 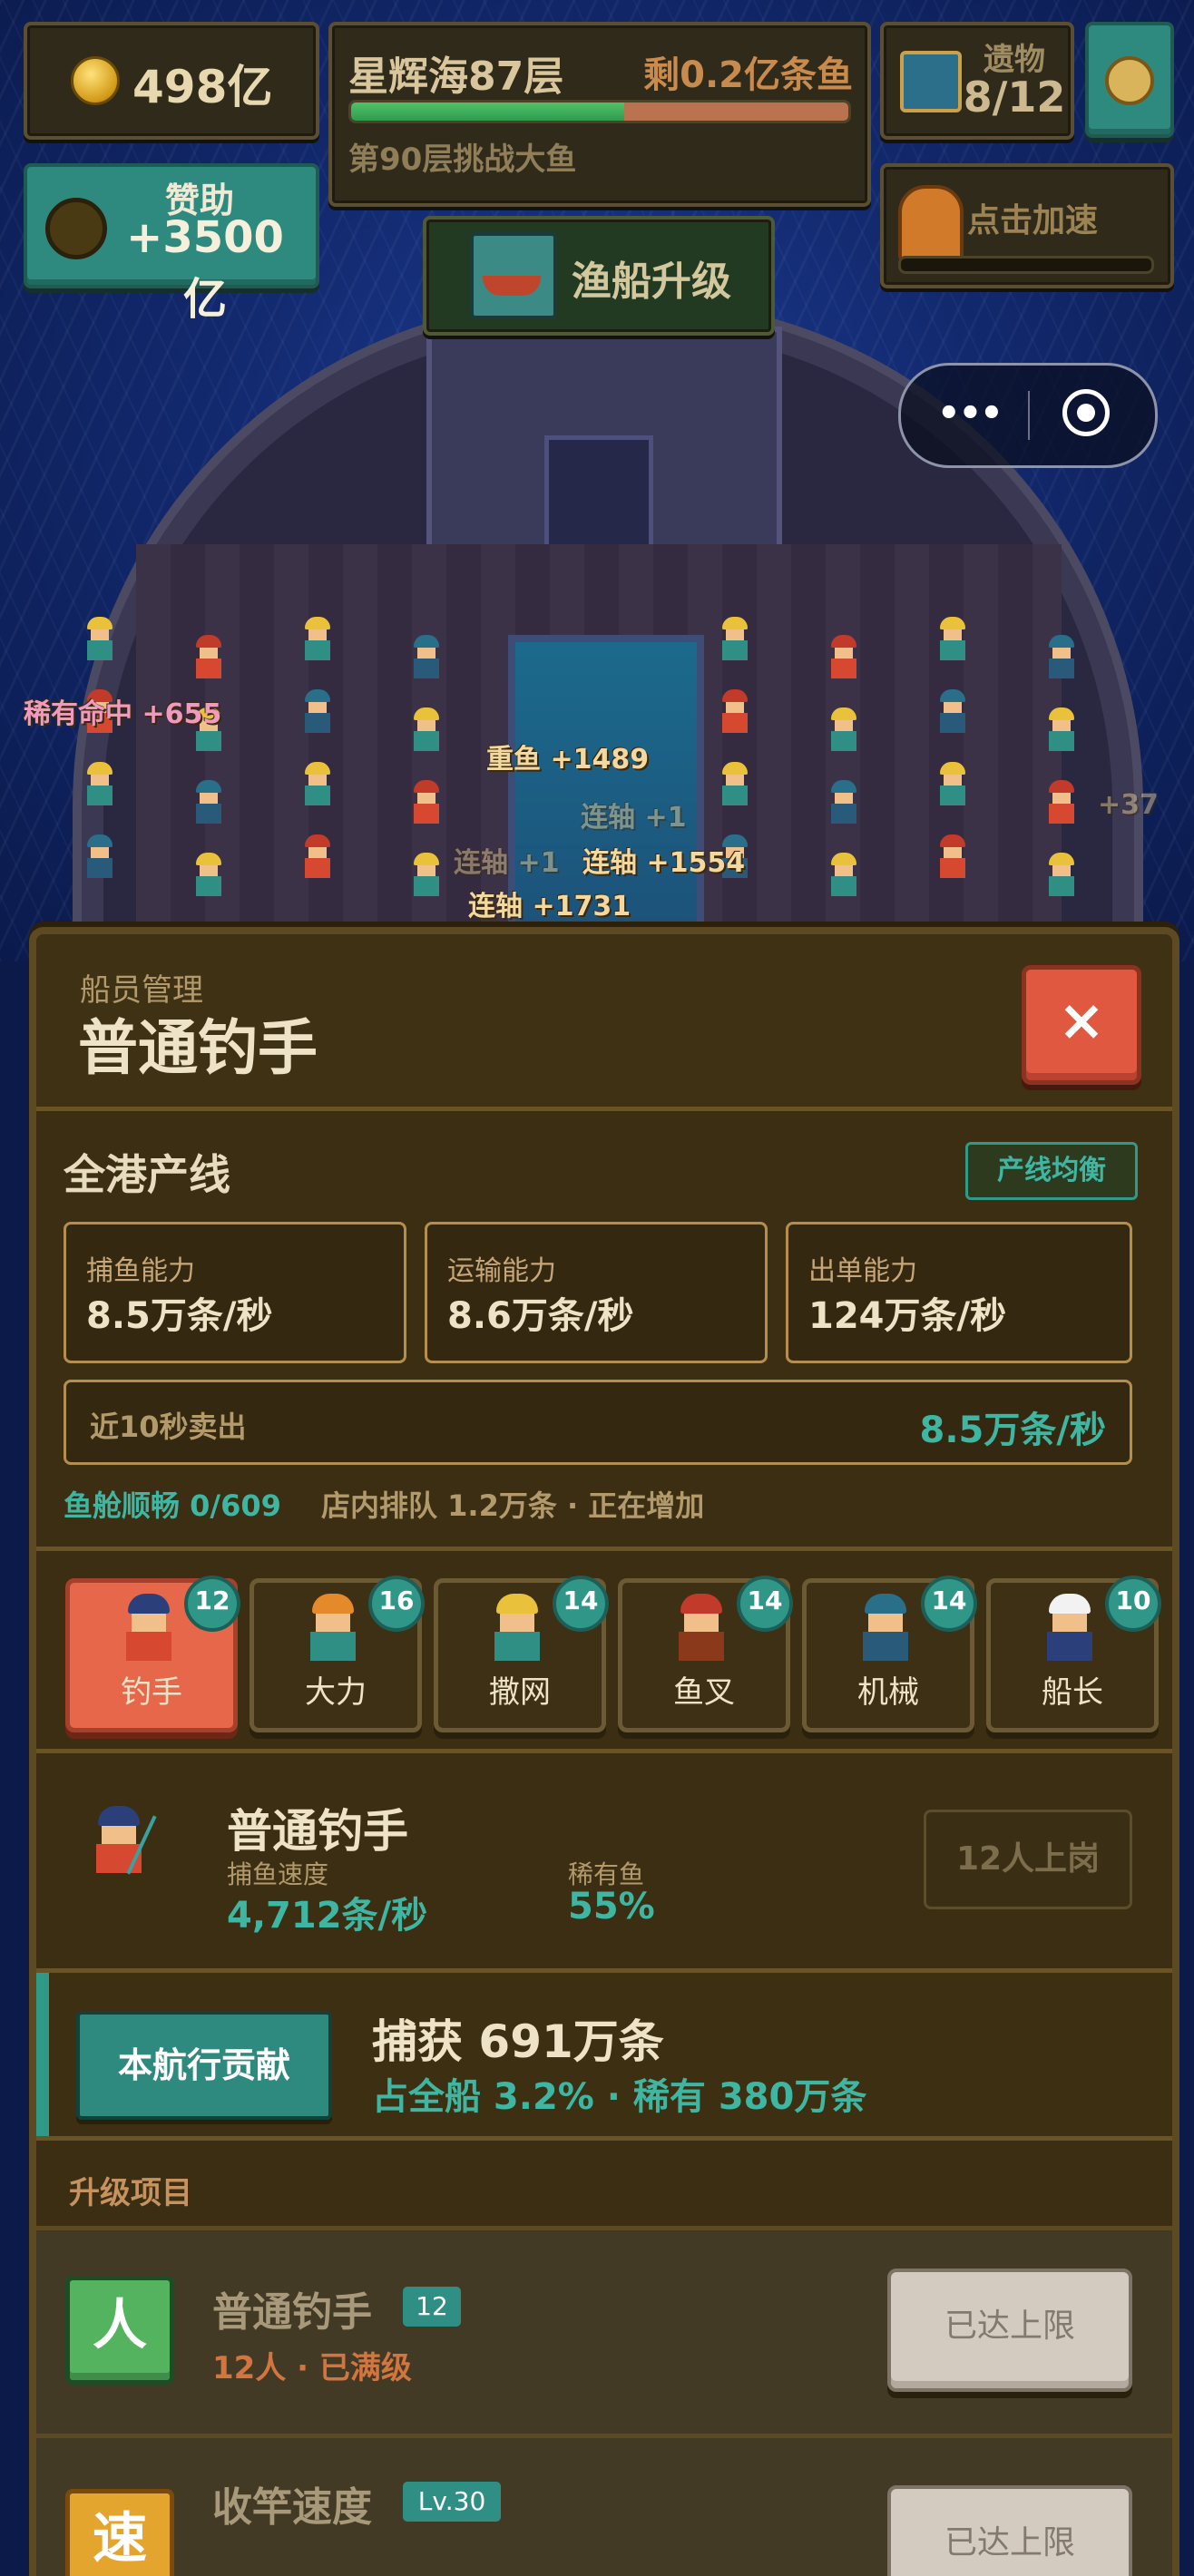 What do you see at coordinates (205, 268) in the screenshot?
I see `sponsor-amount: +3500亿` at bounding box center [205, 268].